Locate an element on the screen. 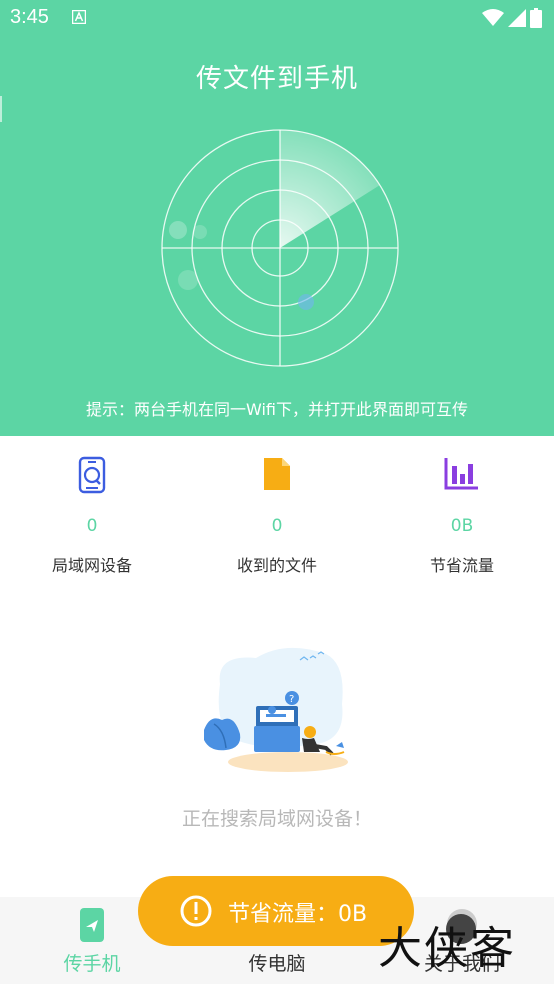 The image size is (554, 984). status-time: 3:45 is located at coordinates (29, 17).